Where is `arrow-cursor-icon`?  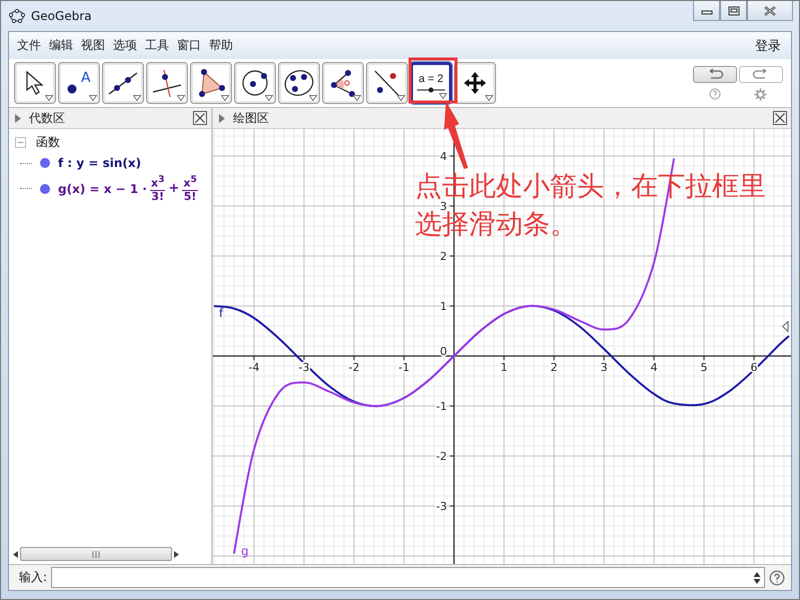
arrow-cursor-icon is located at coordinates (35, 83).